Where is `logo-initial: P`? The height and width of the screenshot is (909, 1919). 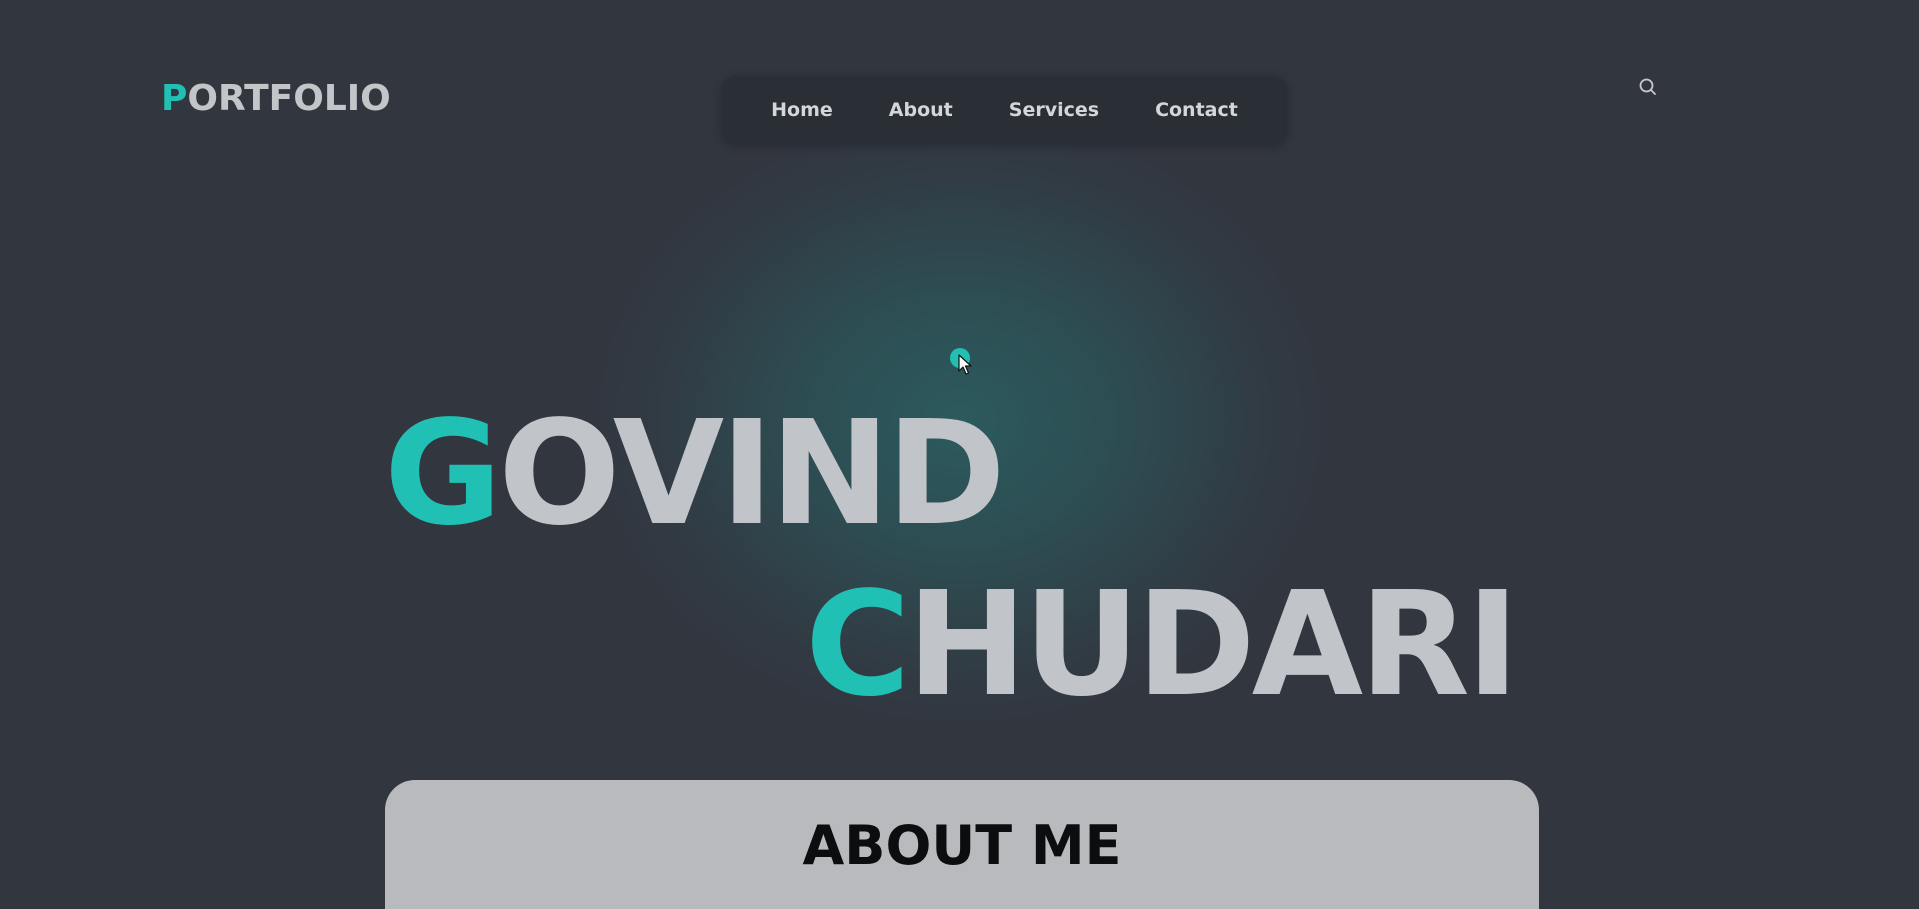 logo-initial: P is located at coordinates (174, 98).